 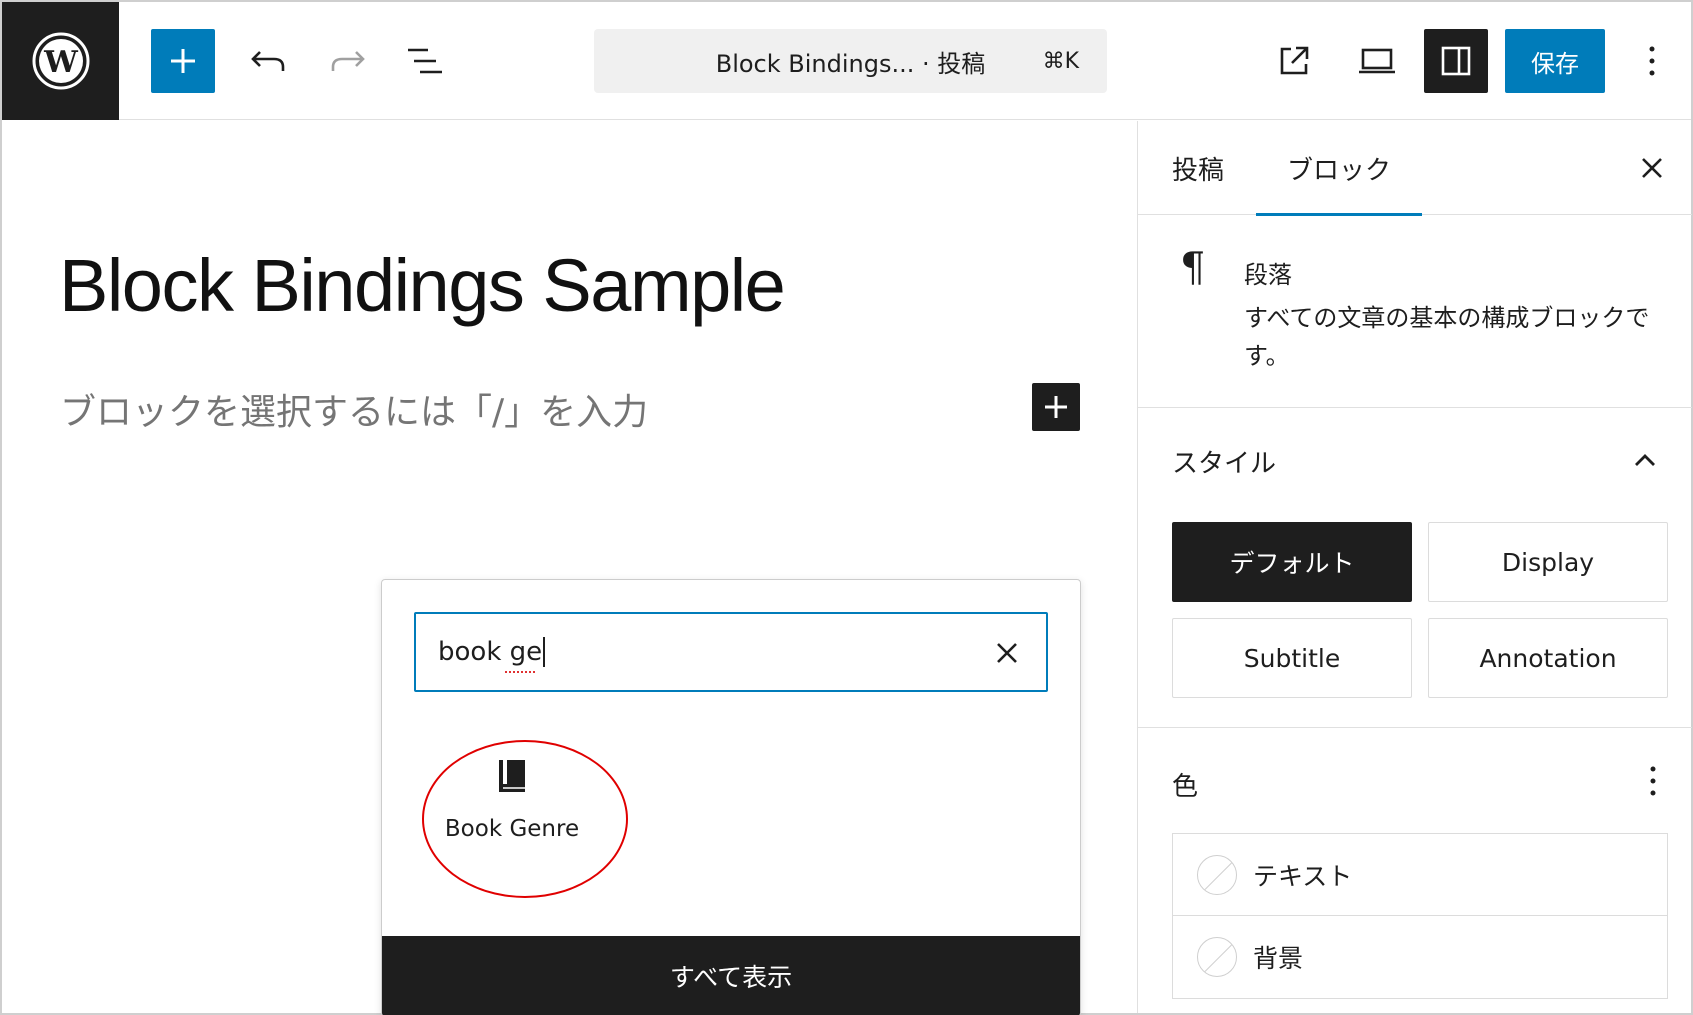 What do you see at coordinates (1548, 658) in the screenshot?
I see `style-annotation-button: Annotation` at bounding box center [1548, 658].